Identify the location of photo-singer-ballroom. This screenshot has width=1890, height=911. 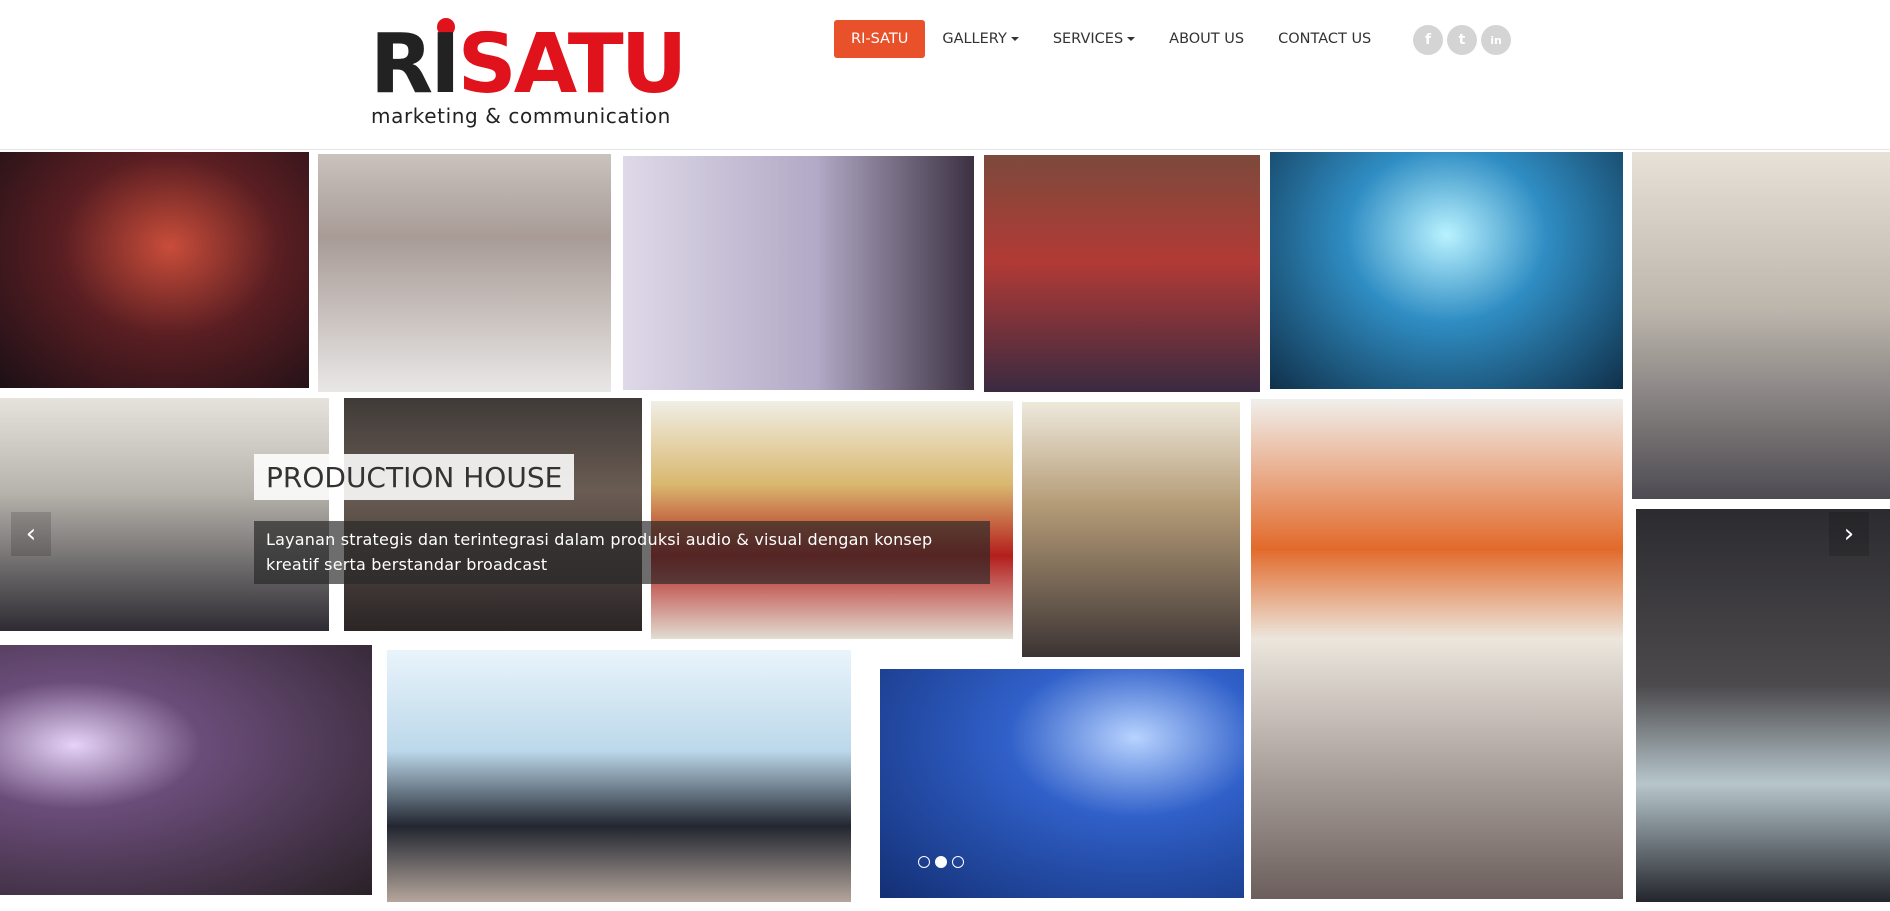
(186, 770).